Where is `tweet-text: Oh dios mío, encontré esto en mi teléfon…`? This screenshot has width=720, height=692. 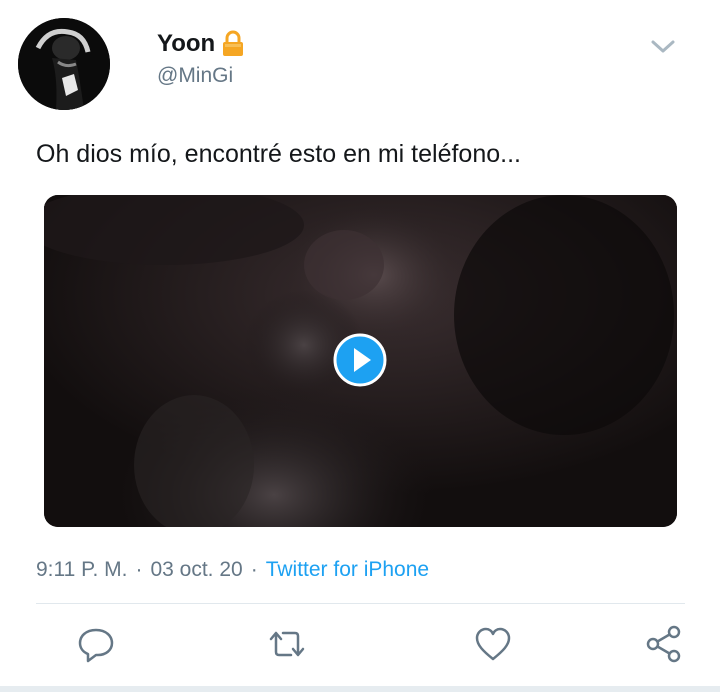
tweet-text: Oh dios mío, encontré esto en mi teléfon… is located at coordinates (278, 154).